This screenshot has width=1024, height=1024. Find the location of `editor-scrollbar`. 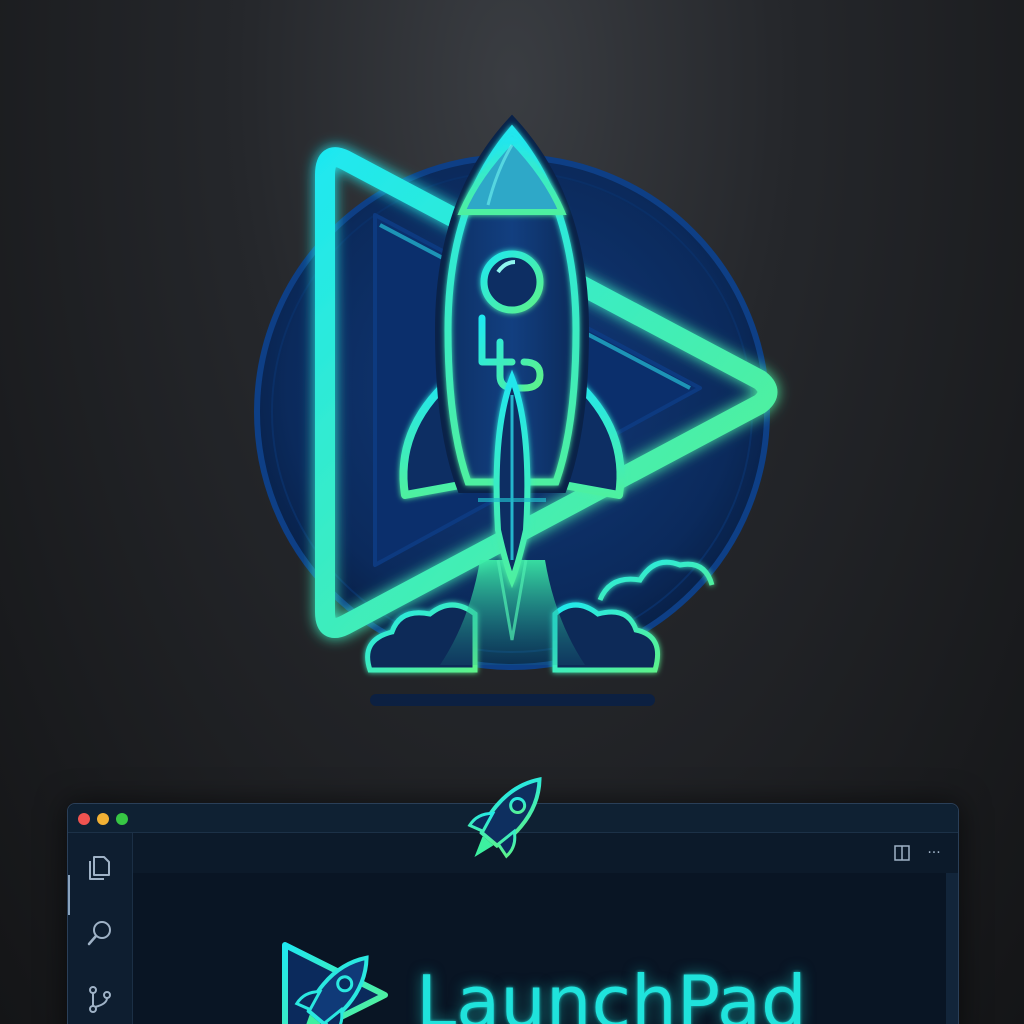

editor-scrollbar is located at coordinates (952, 948).